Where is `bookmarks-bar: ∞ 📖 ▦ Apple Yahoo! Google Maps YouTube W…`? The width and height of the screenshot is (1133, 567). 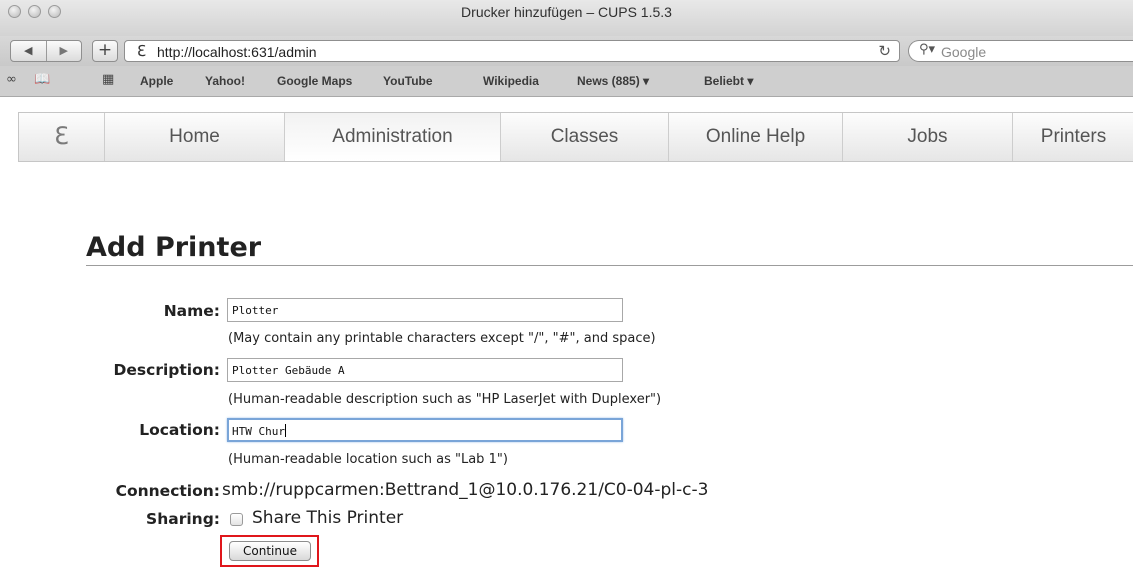
bookmarks-bar: ∞ 📖 ▦ Apple Yahoo! Google Maps YouTube W… is located at coordinates (566, 81).